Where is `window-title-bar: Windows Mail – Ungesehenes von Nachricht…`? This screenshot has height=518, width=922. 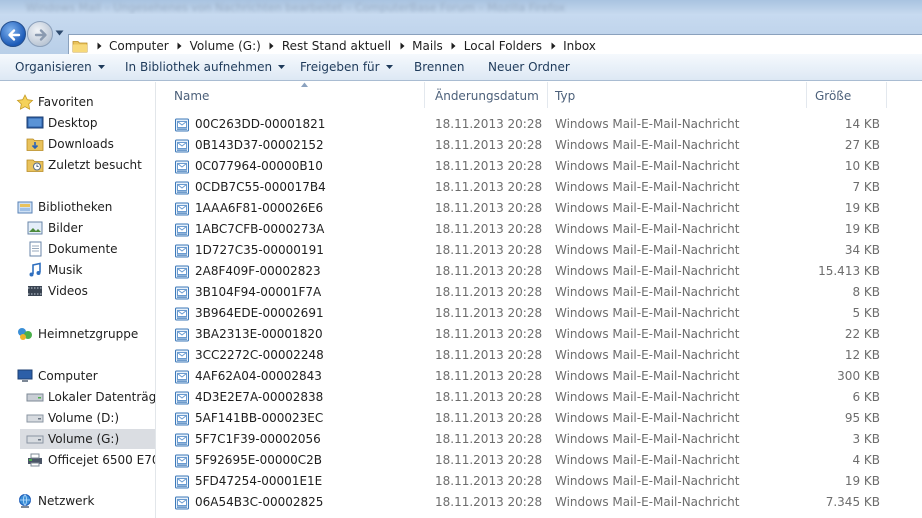 window-title-bar: Windows Mail – Ungesehenes von Nachricht… is located at coordinates (461, 7).